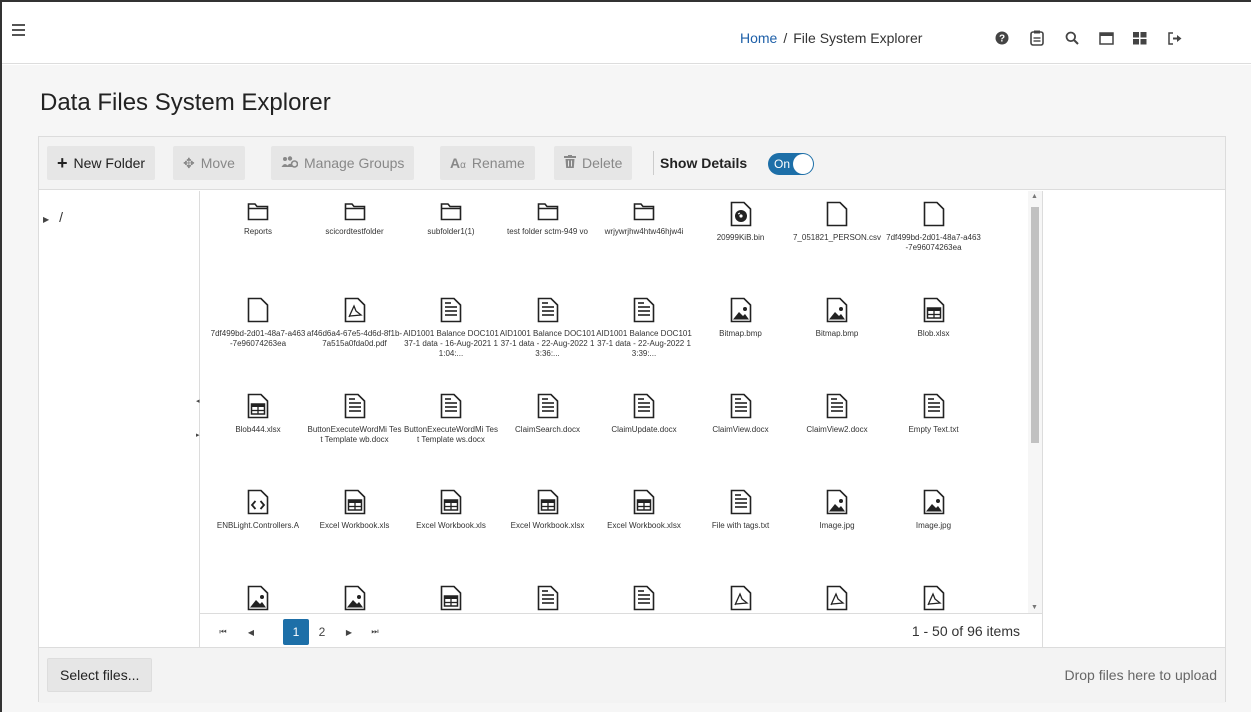 Image resolution: width=1251 pixels, height=712 pixels. What do you see at coordinates (198, 435) in the screenshot?
I see `expand-left-icon: ▸` at bounding box center [198, 435].